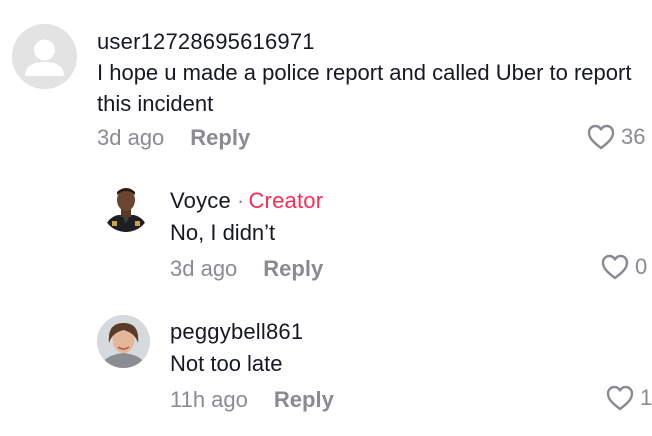 The image size is (652, 436). Describe the element at coordinates (633, 136) in the screenshot. I see `like-count: 36` at that location.